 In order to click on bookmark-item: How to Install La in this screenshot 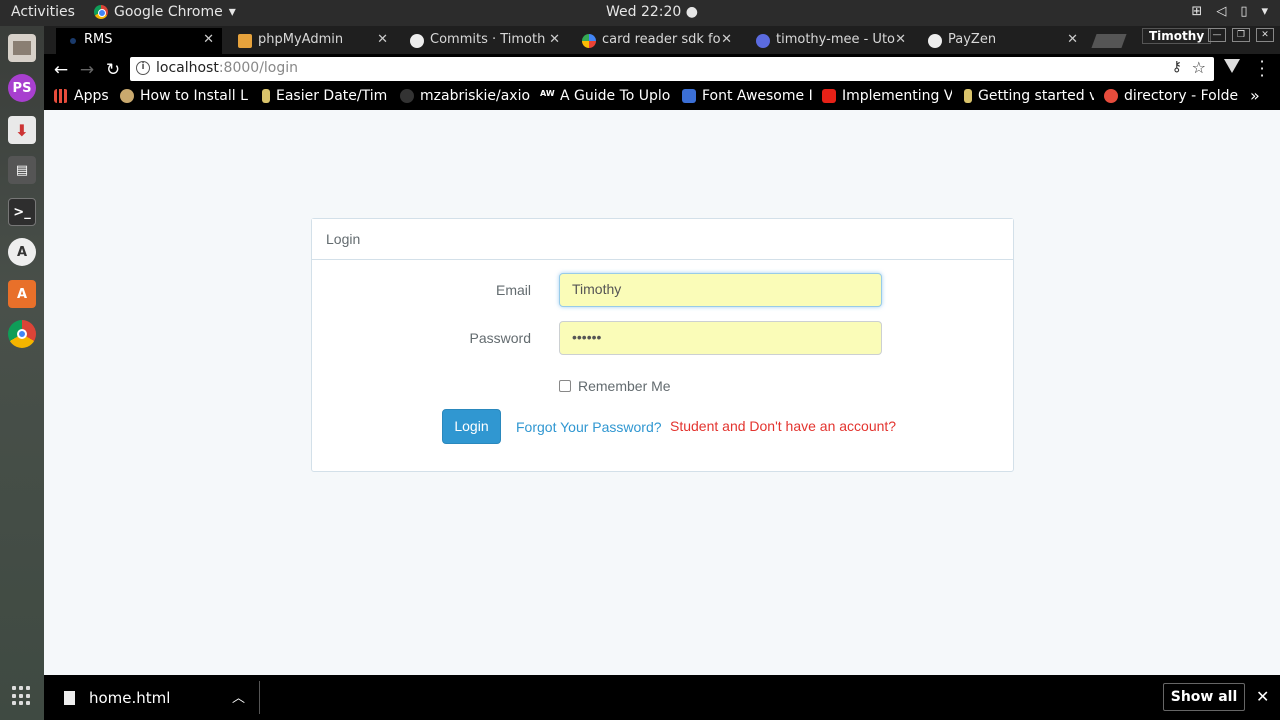, I will do `click(184, 96)`.